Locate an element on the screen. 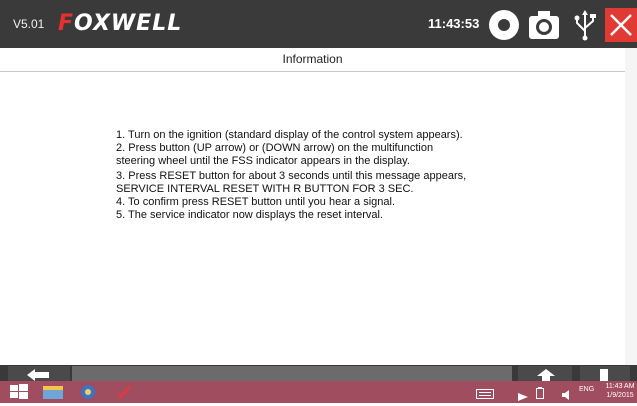  brand-logo: FOXWELL is located at coordinates (120, 23).